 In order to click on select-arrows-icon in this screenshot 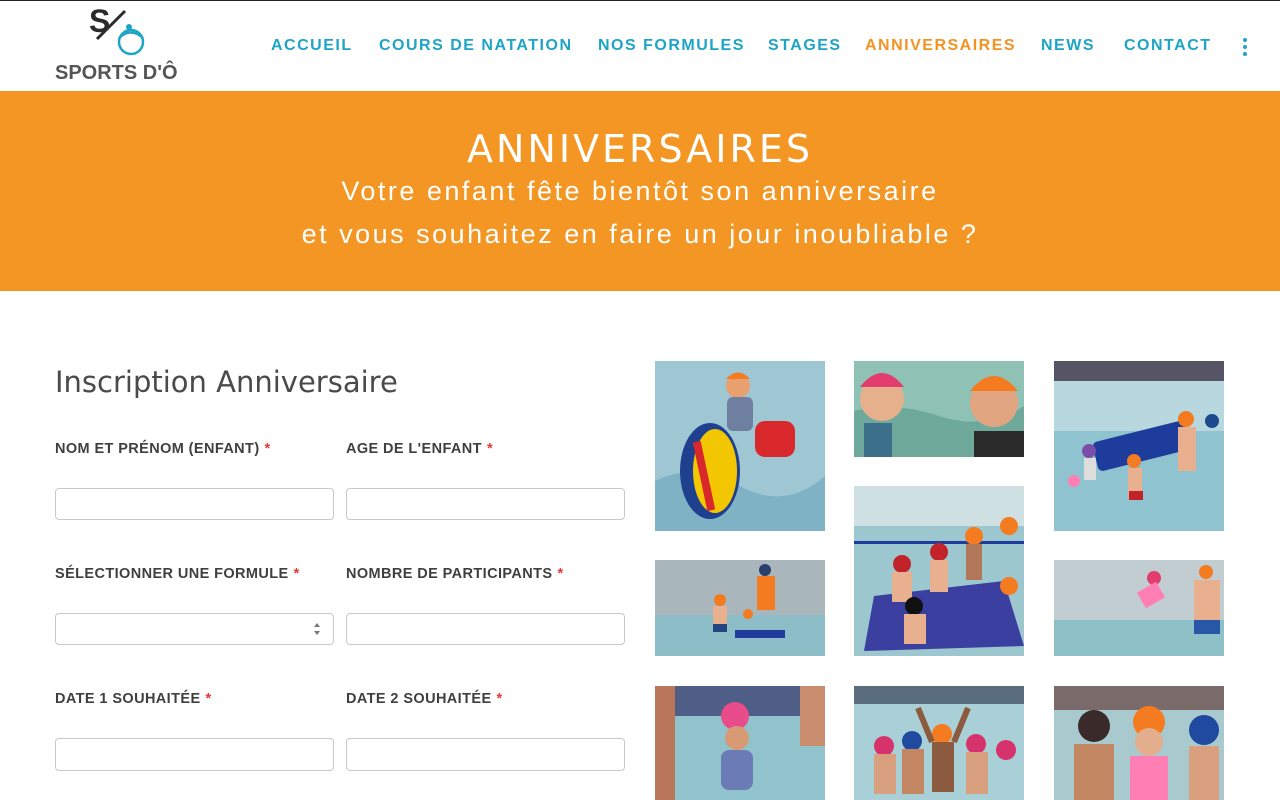, I will do `click(317, 629)`.